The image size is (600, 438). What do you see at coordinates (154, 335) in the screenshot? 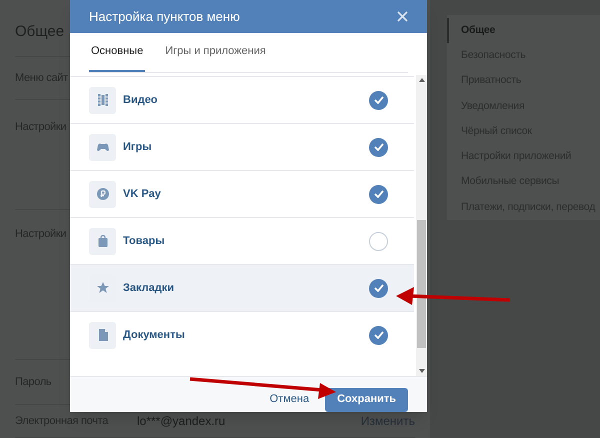
I see `menu-item-label: Документы` at bounding box center [154, 335].